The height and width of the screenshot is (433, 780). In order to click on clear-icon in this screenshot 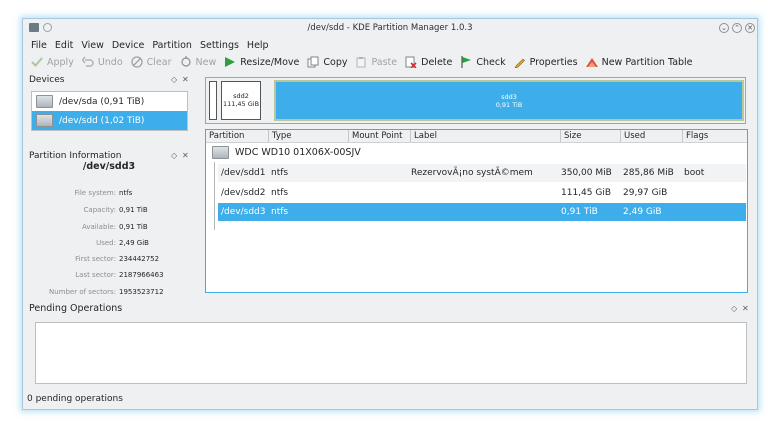, I will do `click(137, 62)`.